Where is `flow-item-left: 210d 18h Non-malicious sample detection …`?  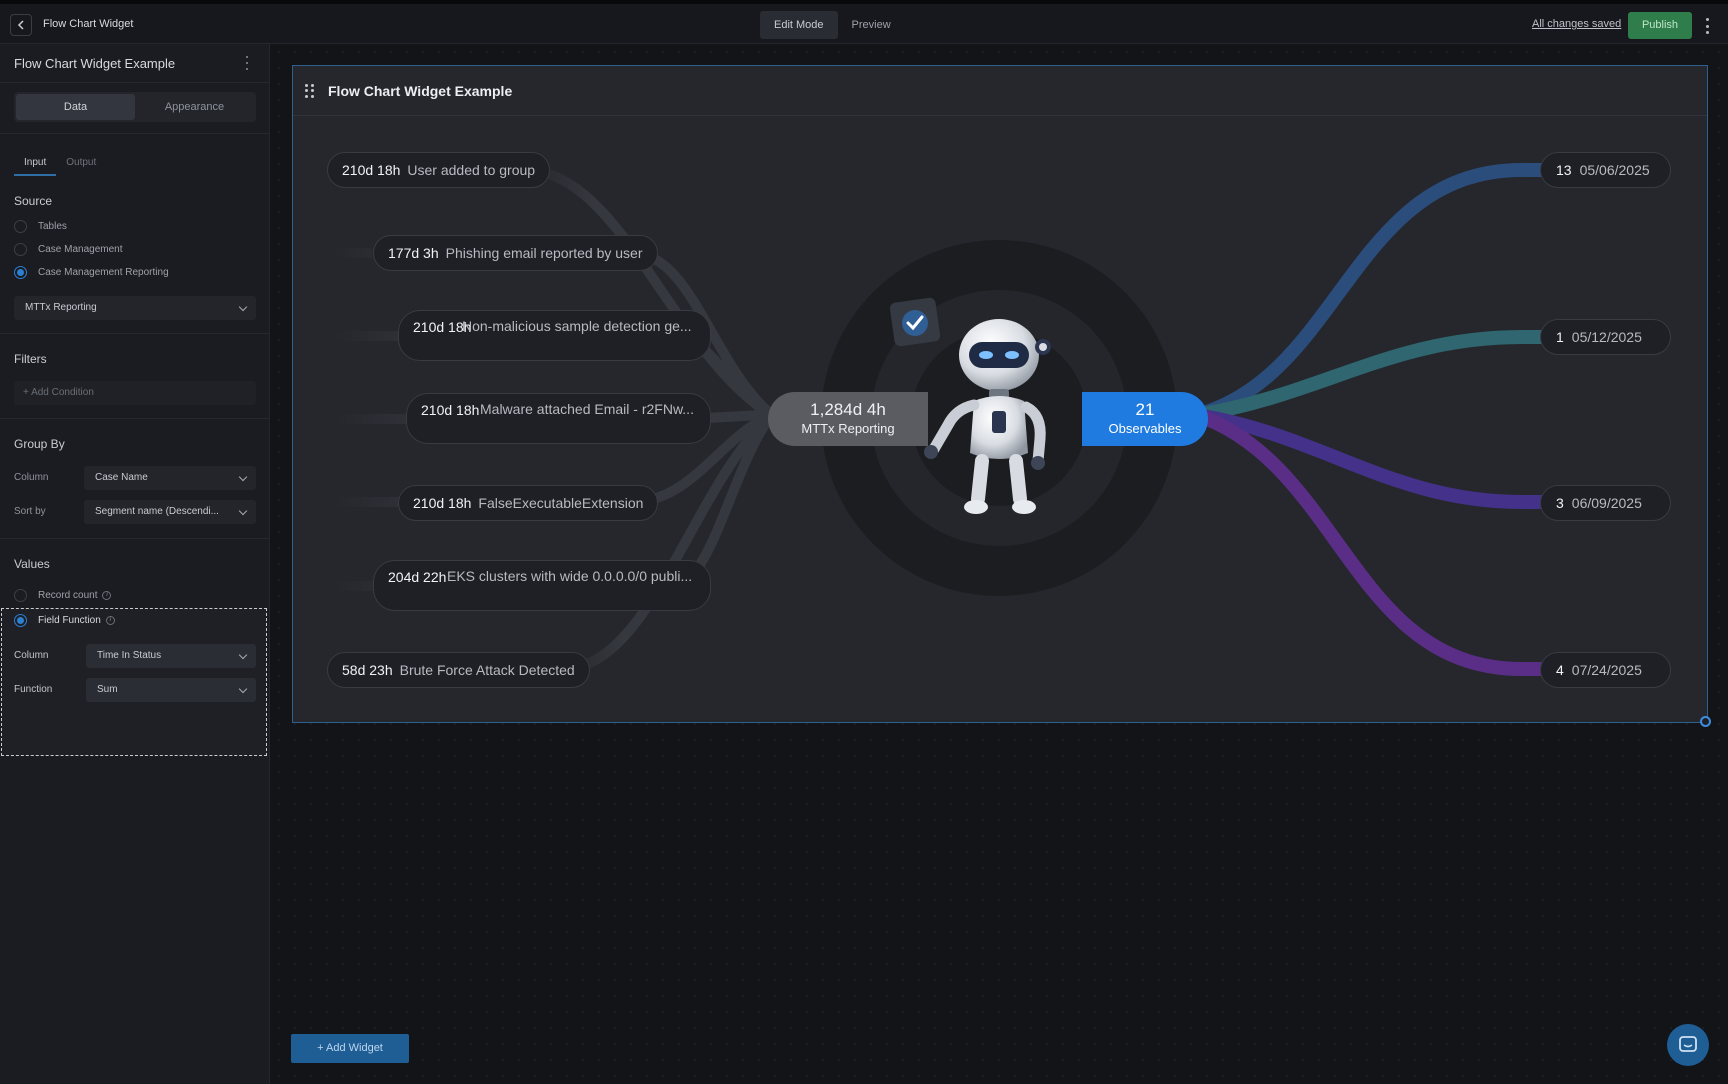 flow-item-left: 210d 18h Non-malicious sample detection … is located at coordinates (554, 335).